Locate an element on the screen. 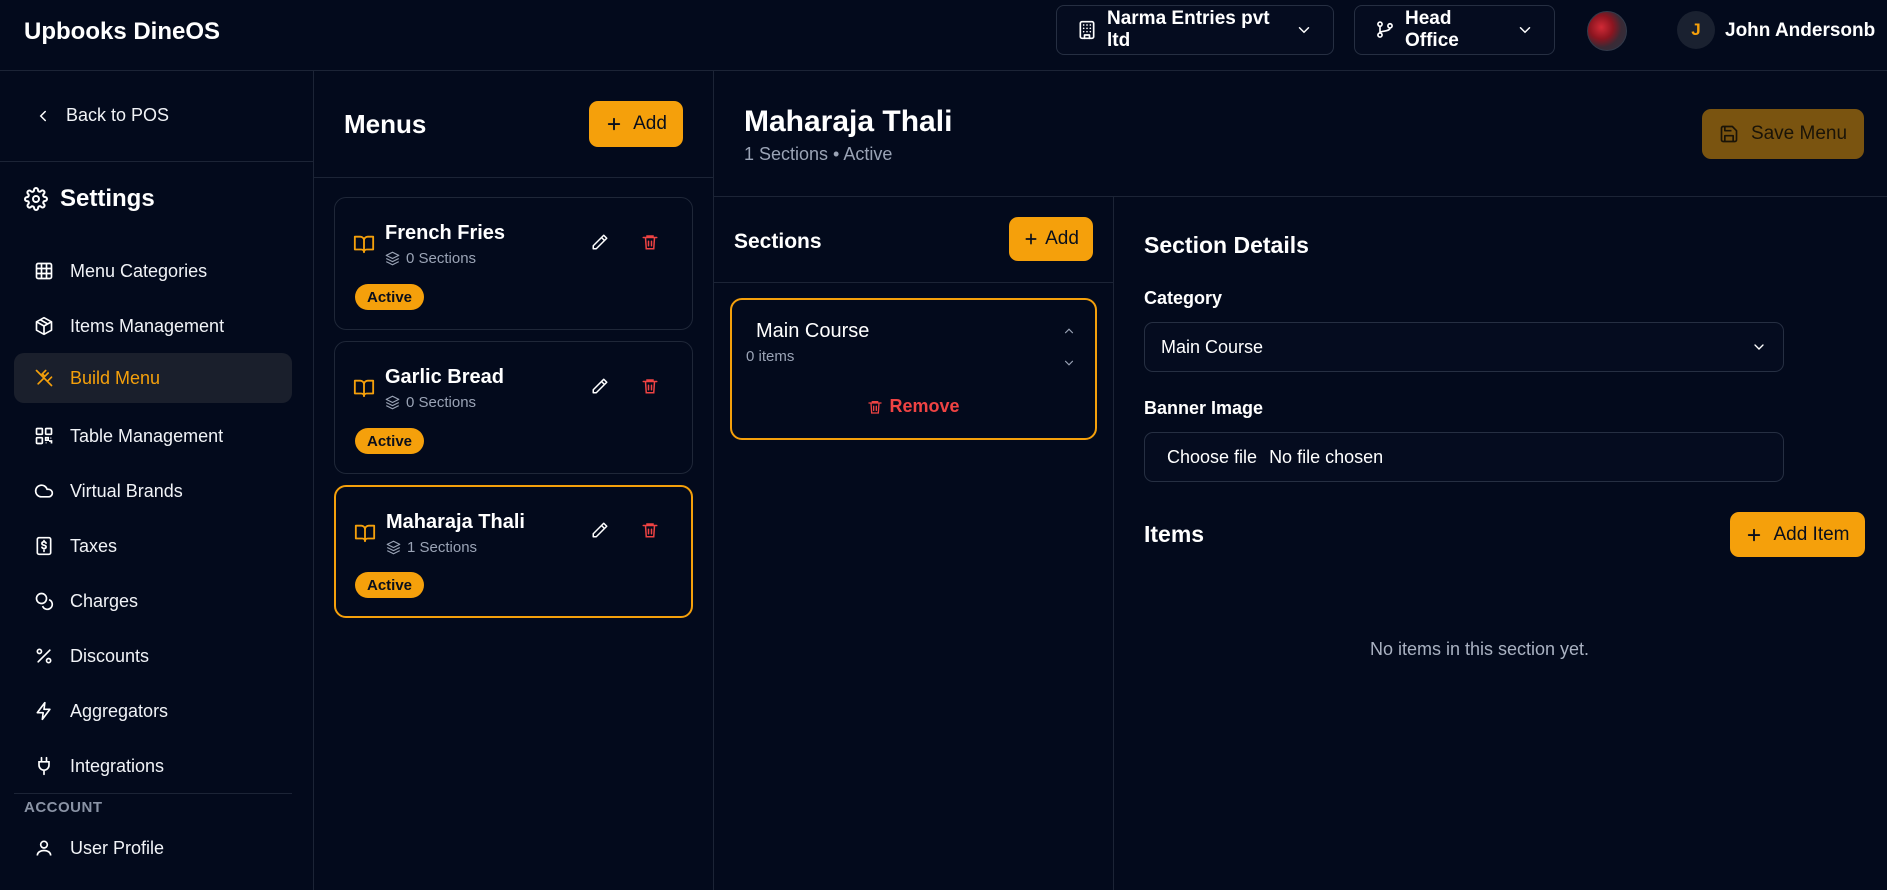 This screenshot has width=1887, height=890. menu-sections-label: 1 Sections is located at coordinates (442, 547).